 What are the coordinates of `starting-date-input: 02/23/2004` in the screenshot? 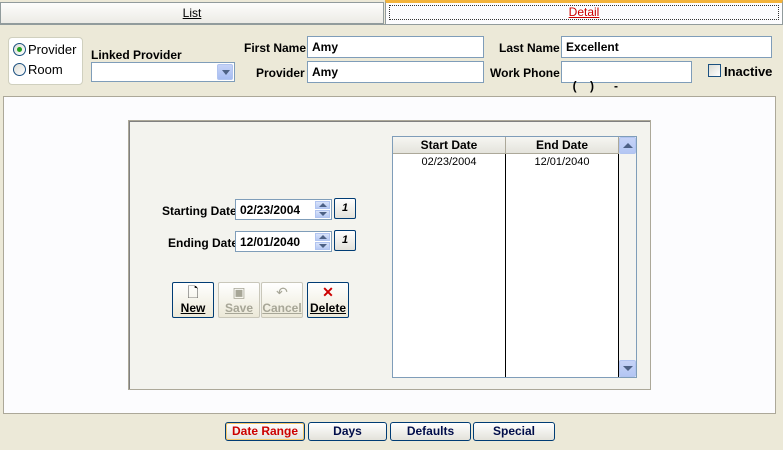 It's located at (283, 209).